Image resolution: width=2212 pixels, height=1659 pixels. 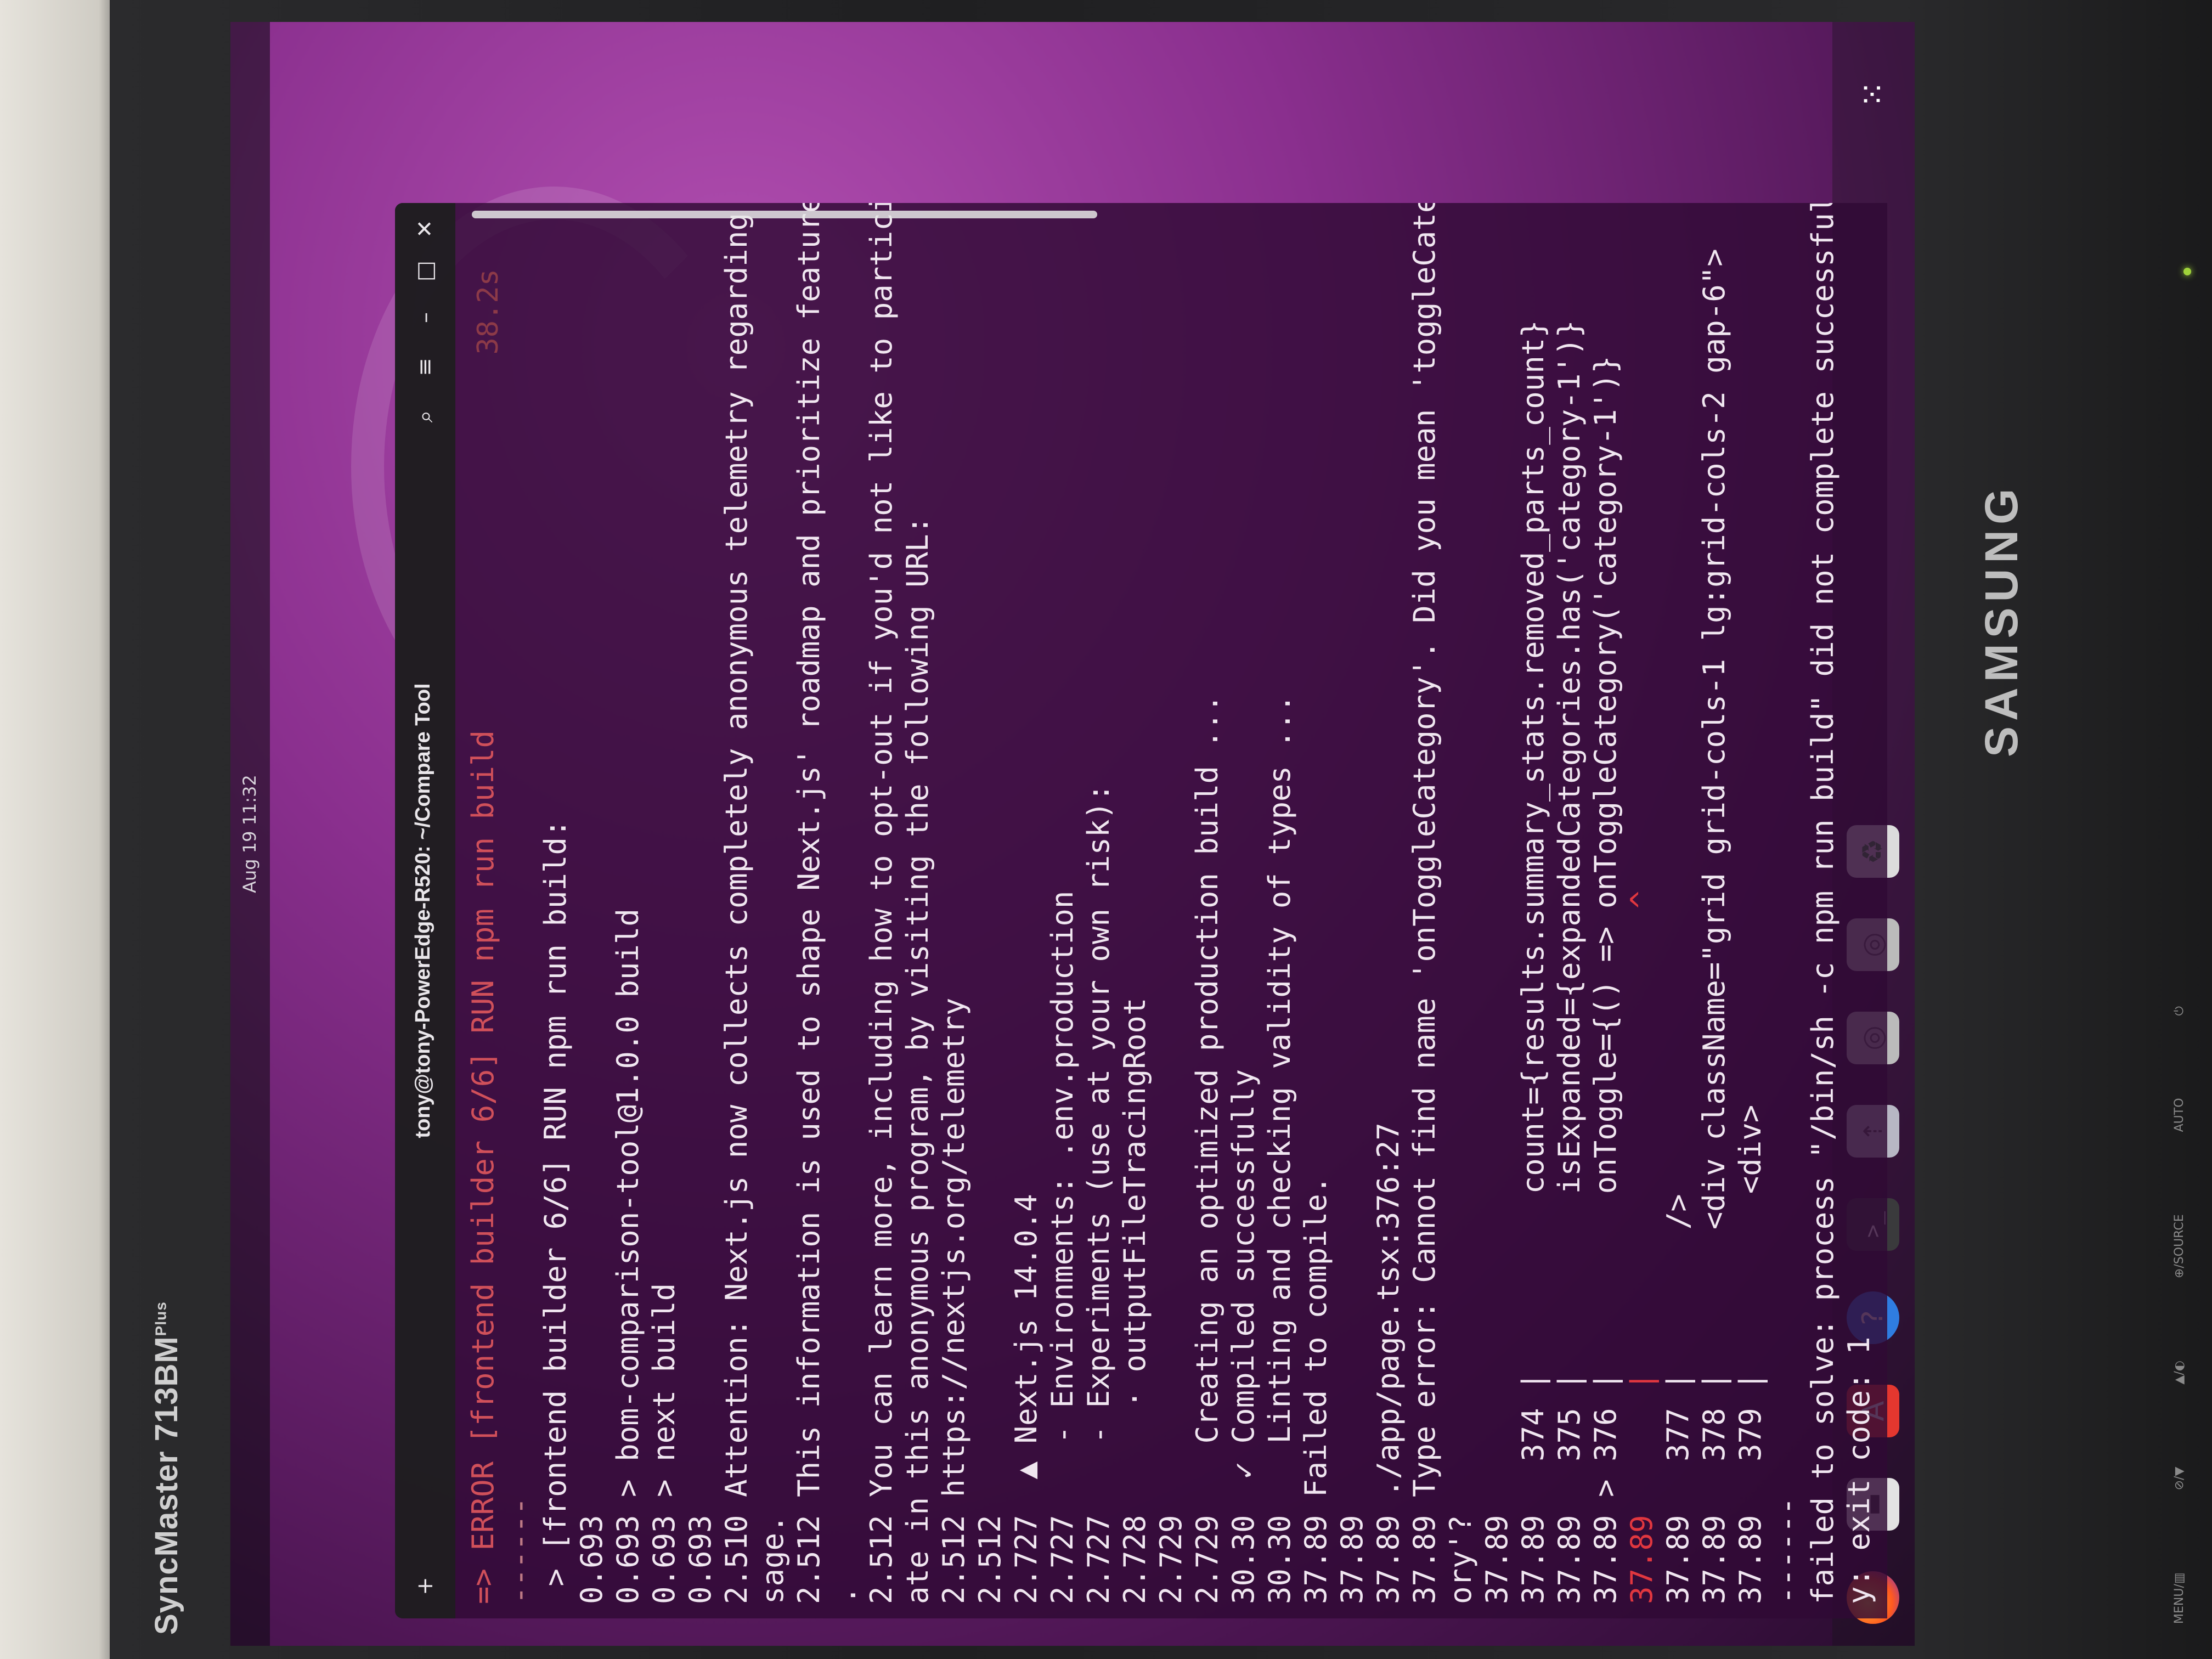 I want to click on monitor-up-button: ▲/◐, so click(x=2179, y=1373).